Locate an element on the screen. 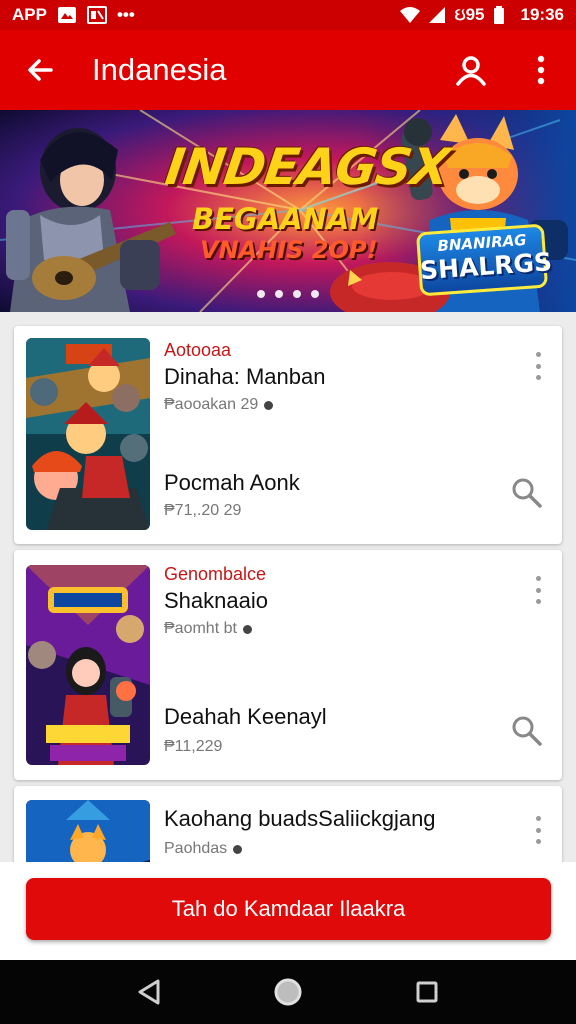 The height and width of the screenshot is (1024, 576). nav-back-button is located at coordinates (149, 992).